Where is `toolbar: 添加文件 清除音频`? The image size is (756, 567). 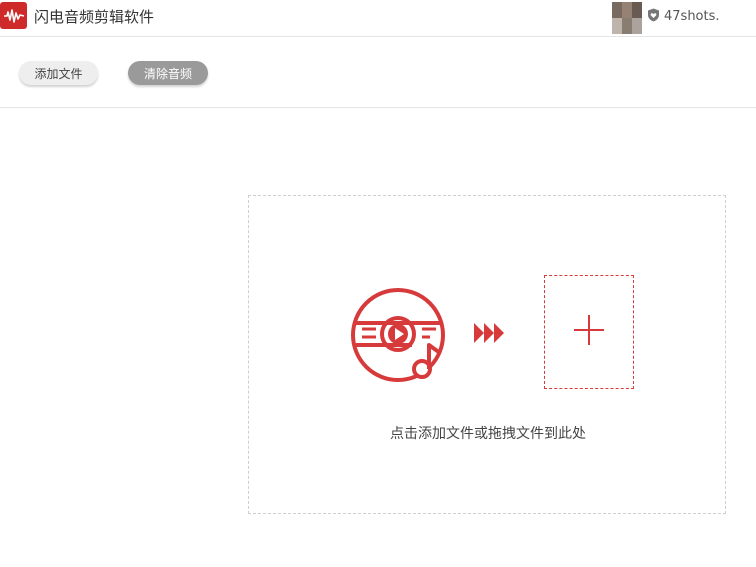 toolbar: 添加文件 清除音频 is located at coordinates (378, 72).